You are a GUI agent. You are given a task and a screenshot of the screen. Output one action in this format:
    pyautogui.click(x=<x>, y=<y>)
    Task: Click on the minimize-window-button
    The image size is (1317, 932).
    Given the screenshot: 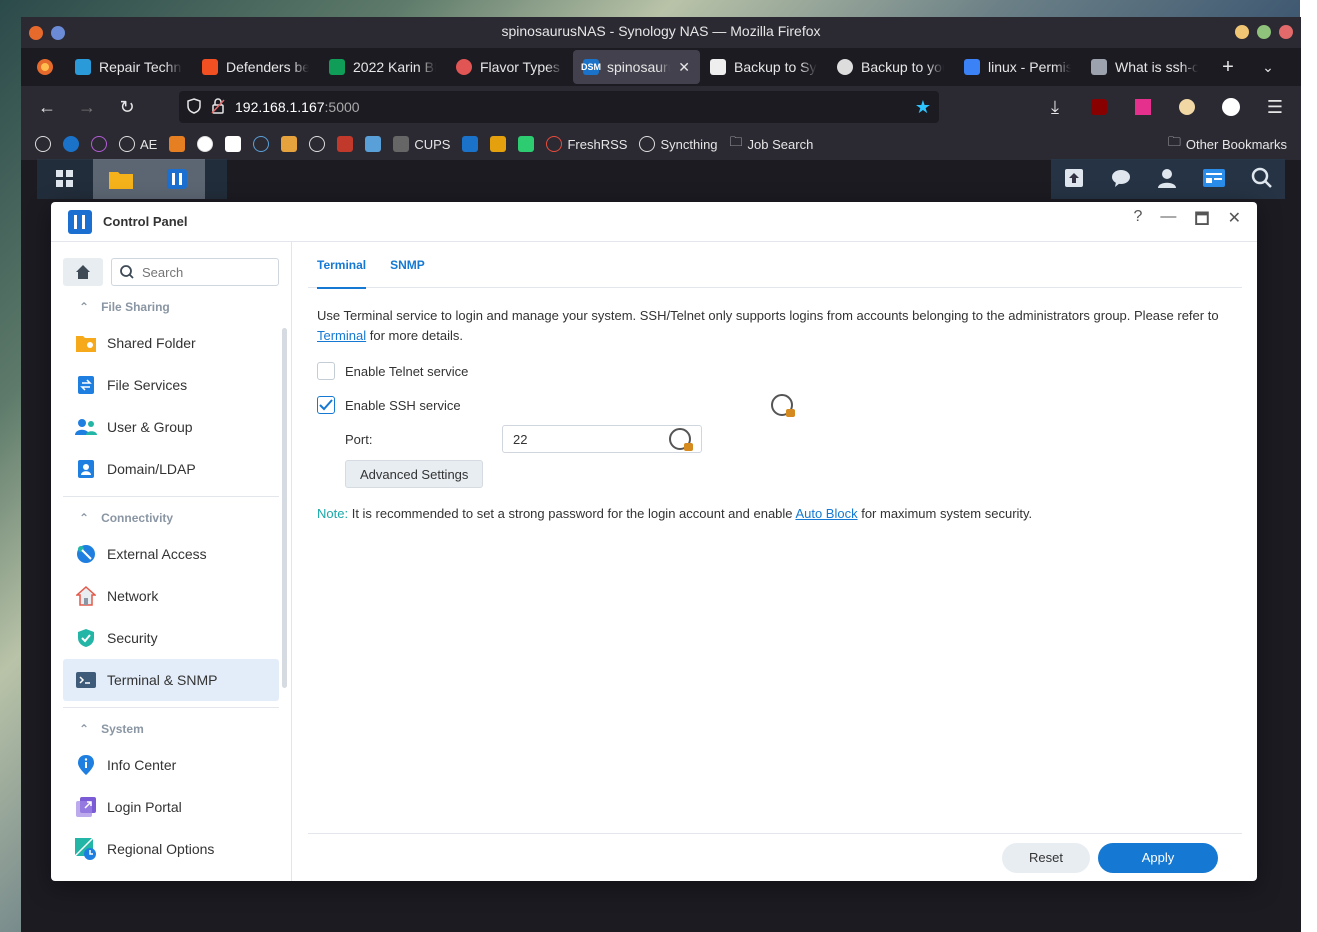 What is the action you would take?
    pyautogui.click(x=1242, y=32)
    